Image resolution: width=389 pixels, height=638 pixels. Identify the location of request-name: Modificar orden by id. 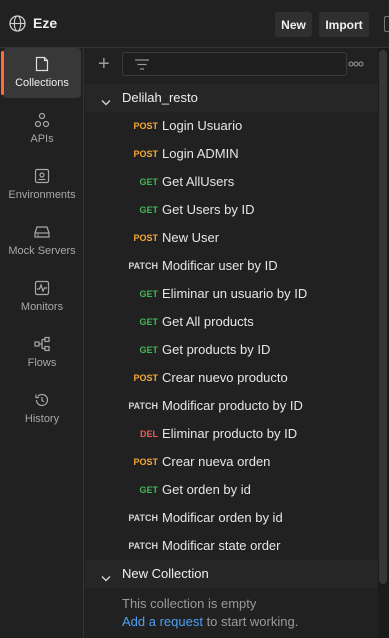
(222, 517).